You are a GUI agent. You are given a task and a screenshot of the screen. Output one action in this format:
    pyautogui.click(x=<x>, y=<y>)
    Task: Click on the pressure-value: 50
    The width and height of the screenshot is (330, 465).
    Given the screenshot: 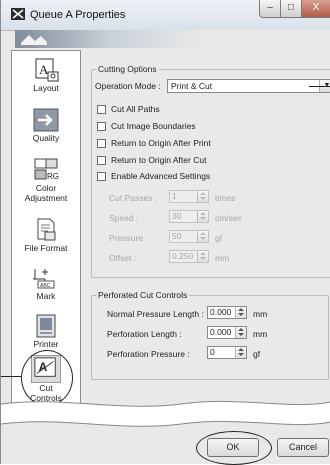 What is the action you would take?
    pyautogui.click(x=177, y=236)
    